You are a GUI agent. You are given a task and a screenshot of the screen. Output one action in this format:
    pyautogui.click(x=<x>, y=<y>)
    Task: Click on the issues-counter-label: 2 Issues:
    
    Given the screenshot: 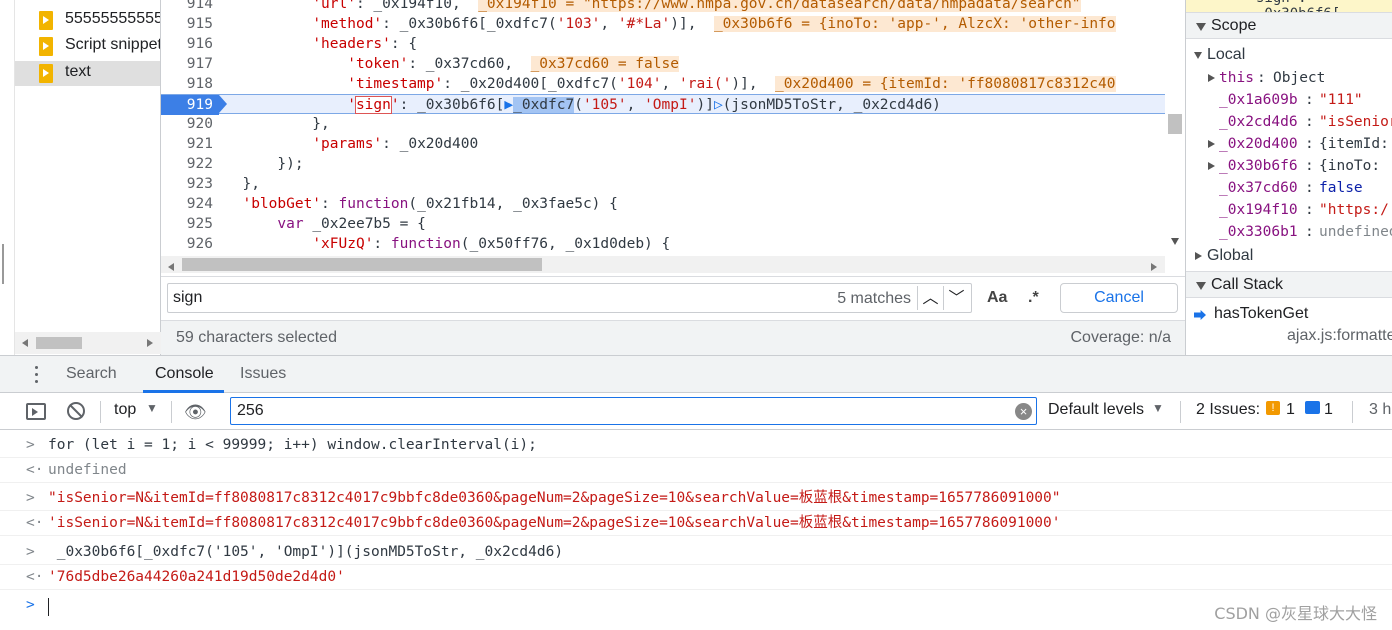 What is the action you would take?
    pyautogui.click(x=1228, y=410)
    